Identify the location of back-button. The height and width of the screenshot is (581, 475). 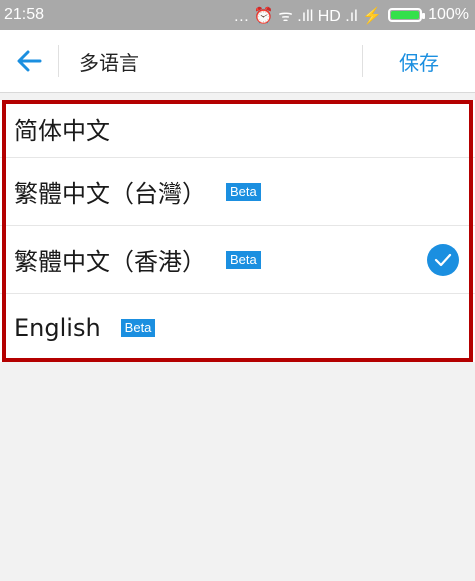
(29, 61).